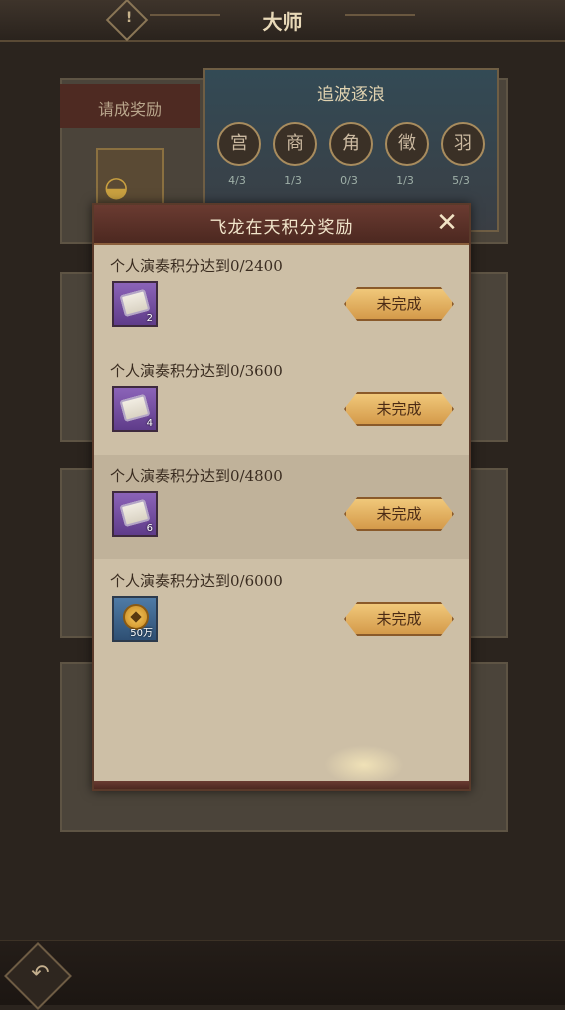 Image resolution: width=565 pixels, height=1010 pixels. Describe the element at coordinates (281, 612) in the screenshot. I see `reward-row: 个人演奏积分达到0/6000 50万 未完成` at that location.